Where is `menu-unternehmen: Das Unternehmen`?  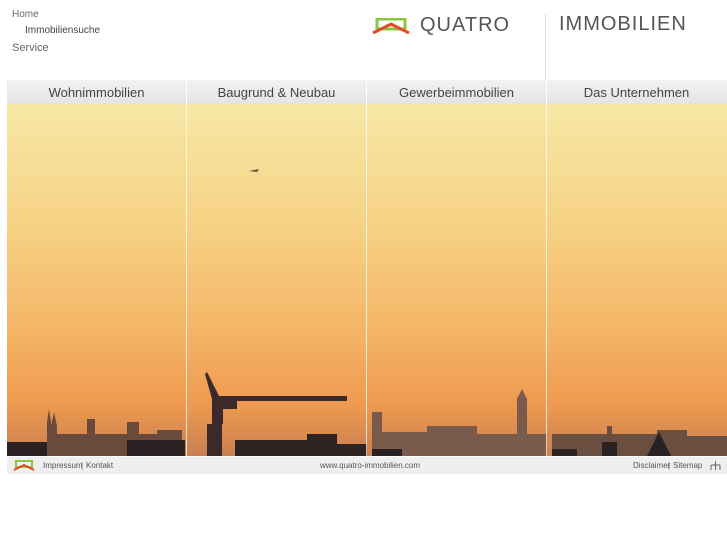
menu-unternehmen: Das Unternehmen is located at coordinates (636, 92).